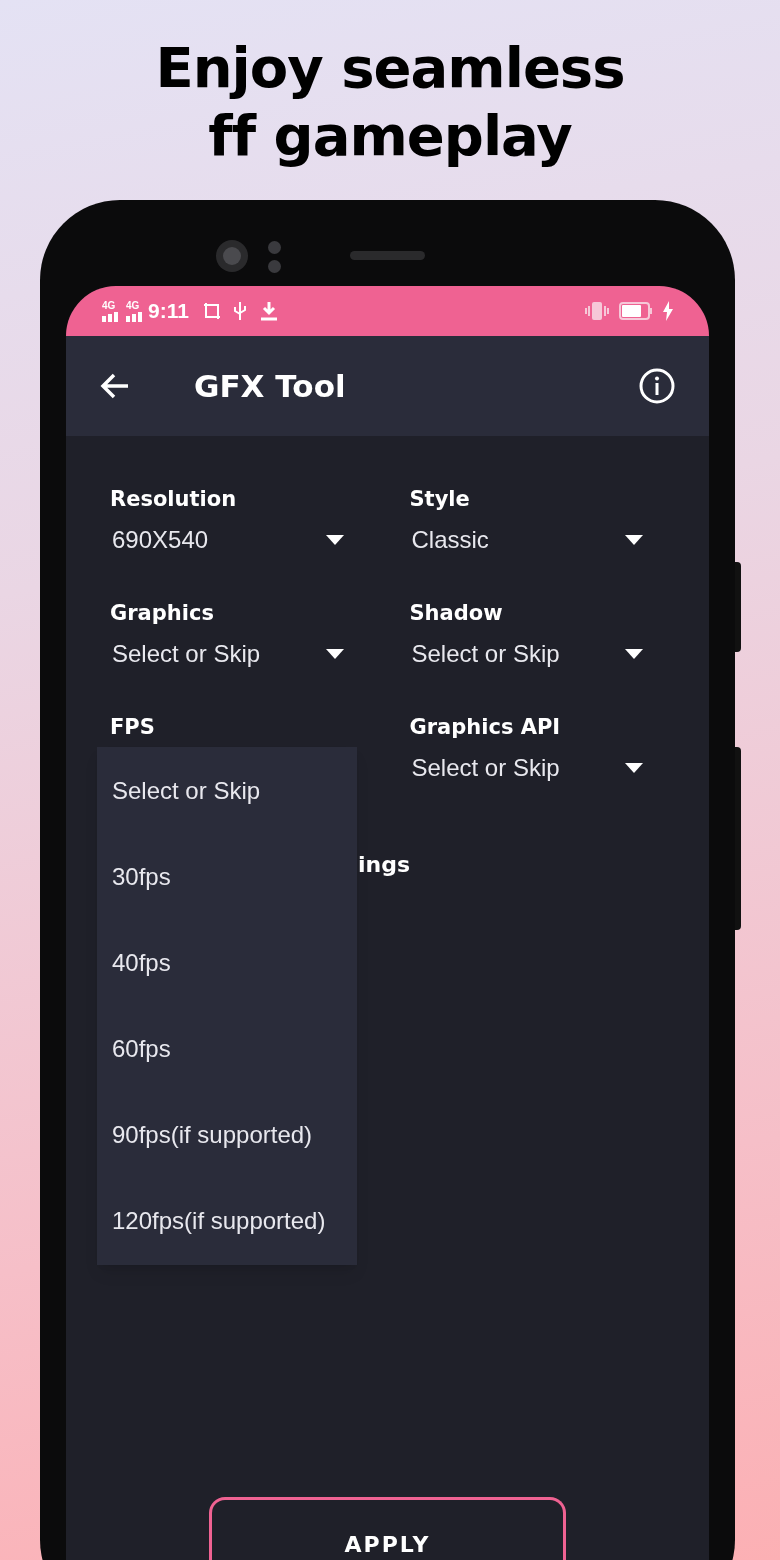  I want to click on vibrate-icon, so click(597, 311).